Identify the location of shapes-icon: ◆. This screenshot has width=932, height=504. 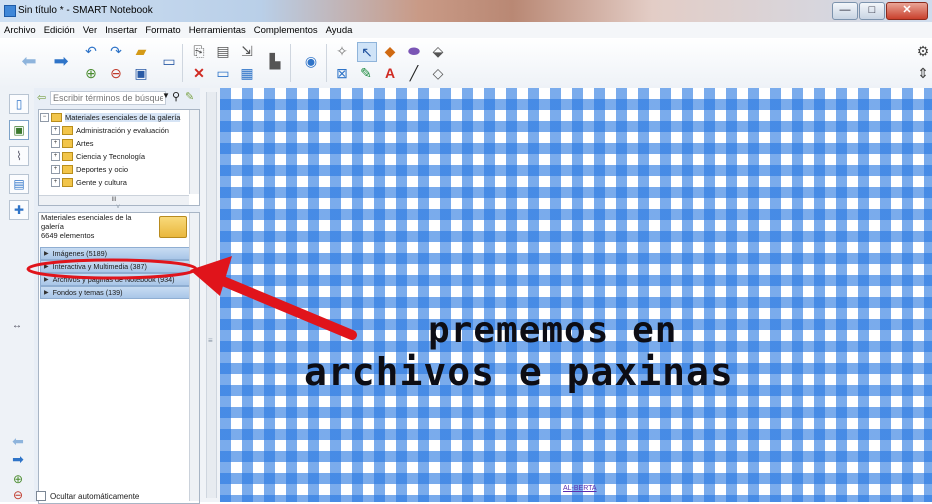
(390, 51).